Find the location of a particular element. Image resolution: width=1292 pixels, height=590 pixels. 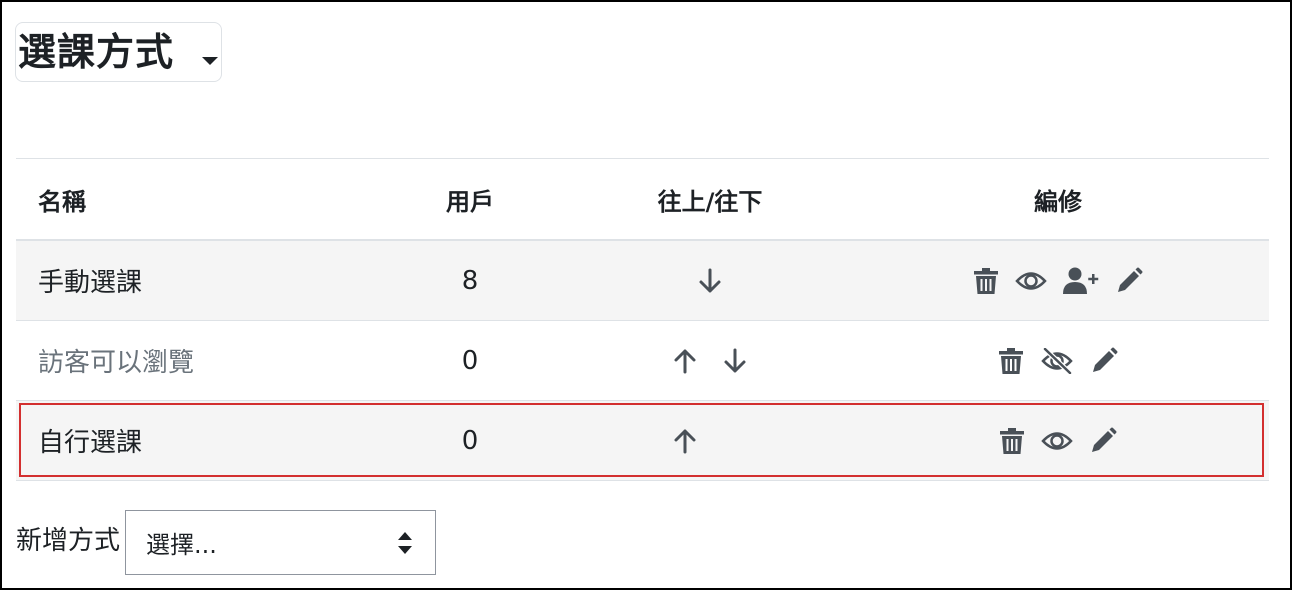

method-name: 自行選課 is located at coordinates (90, 443).